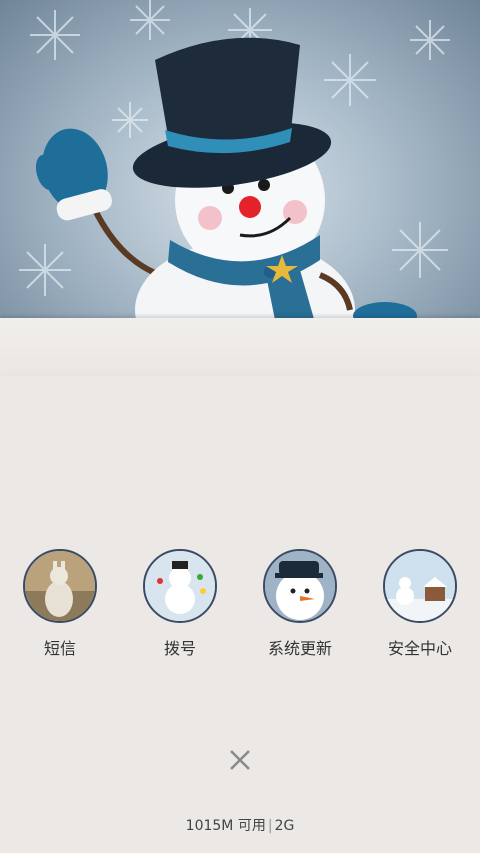 This screenshot has width=480, height=853. What do you see at coordinates (299, 648) in the screenshot?
I see `app-label-system-update: 系统更新` at bounding box center [299, 648].